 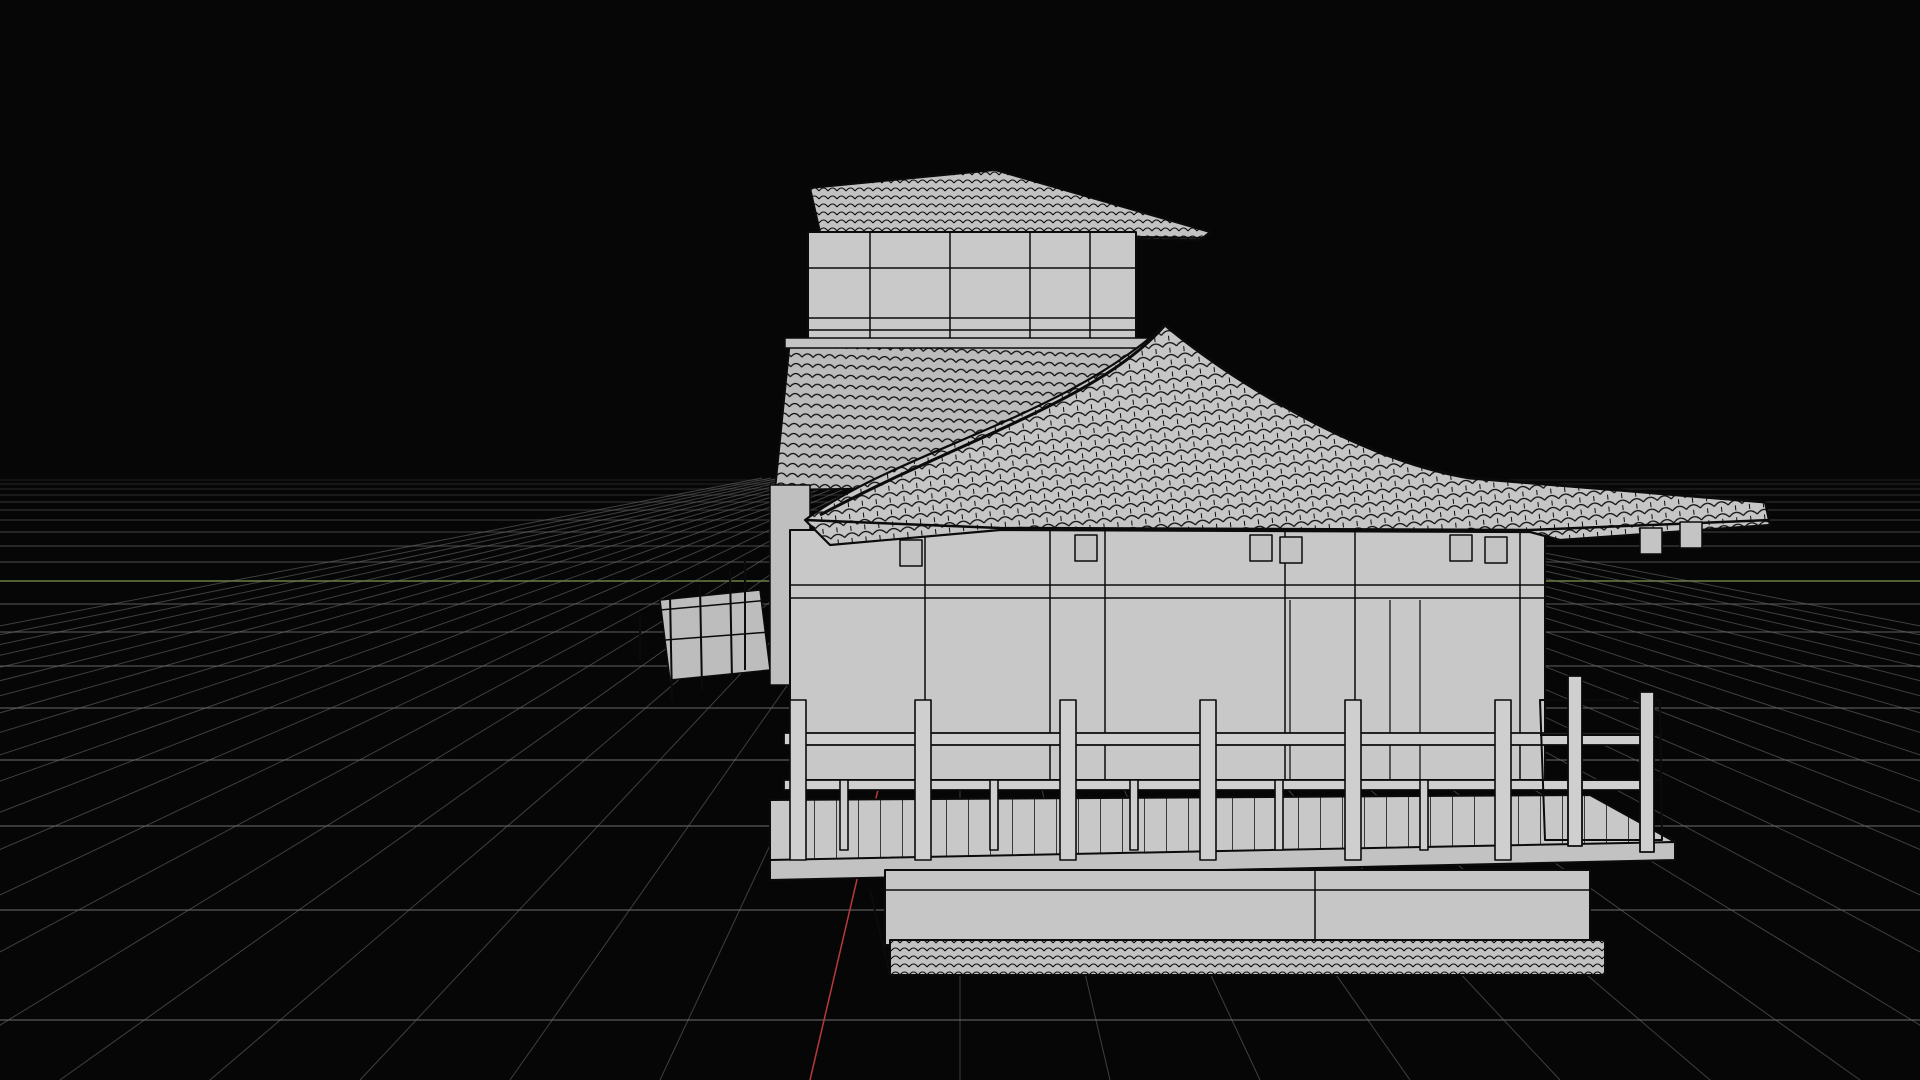 I want to click on front-deck, so click(x=1222, y=885).